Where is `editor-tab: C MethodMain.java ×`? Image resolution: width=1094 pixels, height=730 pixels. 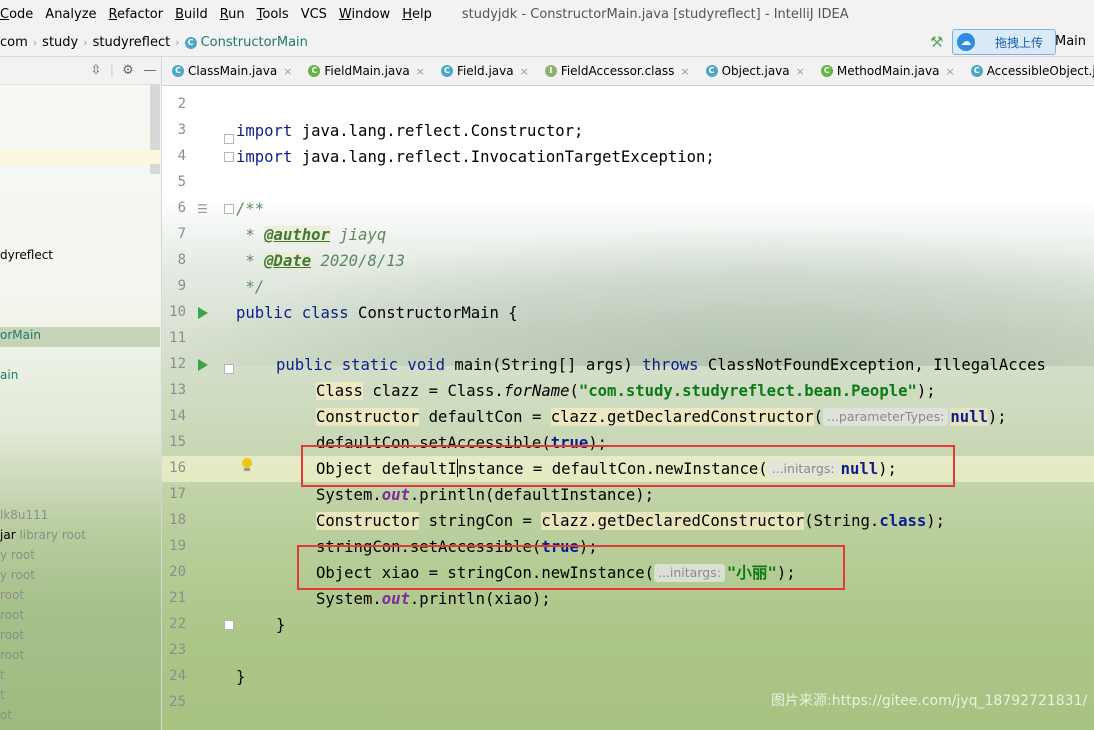 editor-tab: C MethodMain.java × is located at coordinates (886, 71).